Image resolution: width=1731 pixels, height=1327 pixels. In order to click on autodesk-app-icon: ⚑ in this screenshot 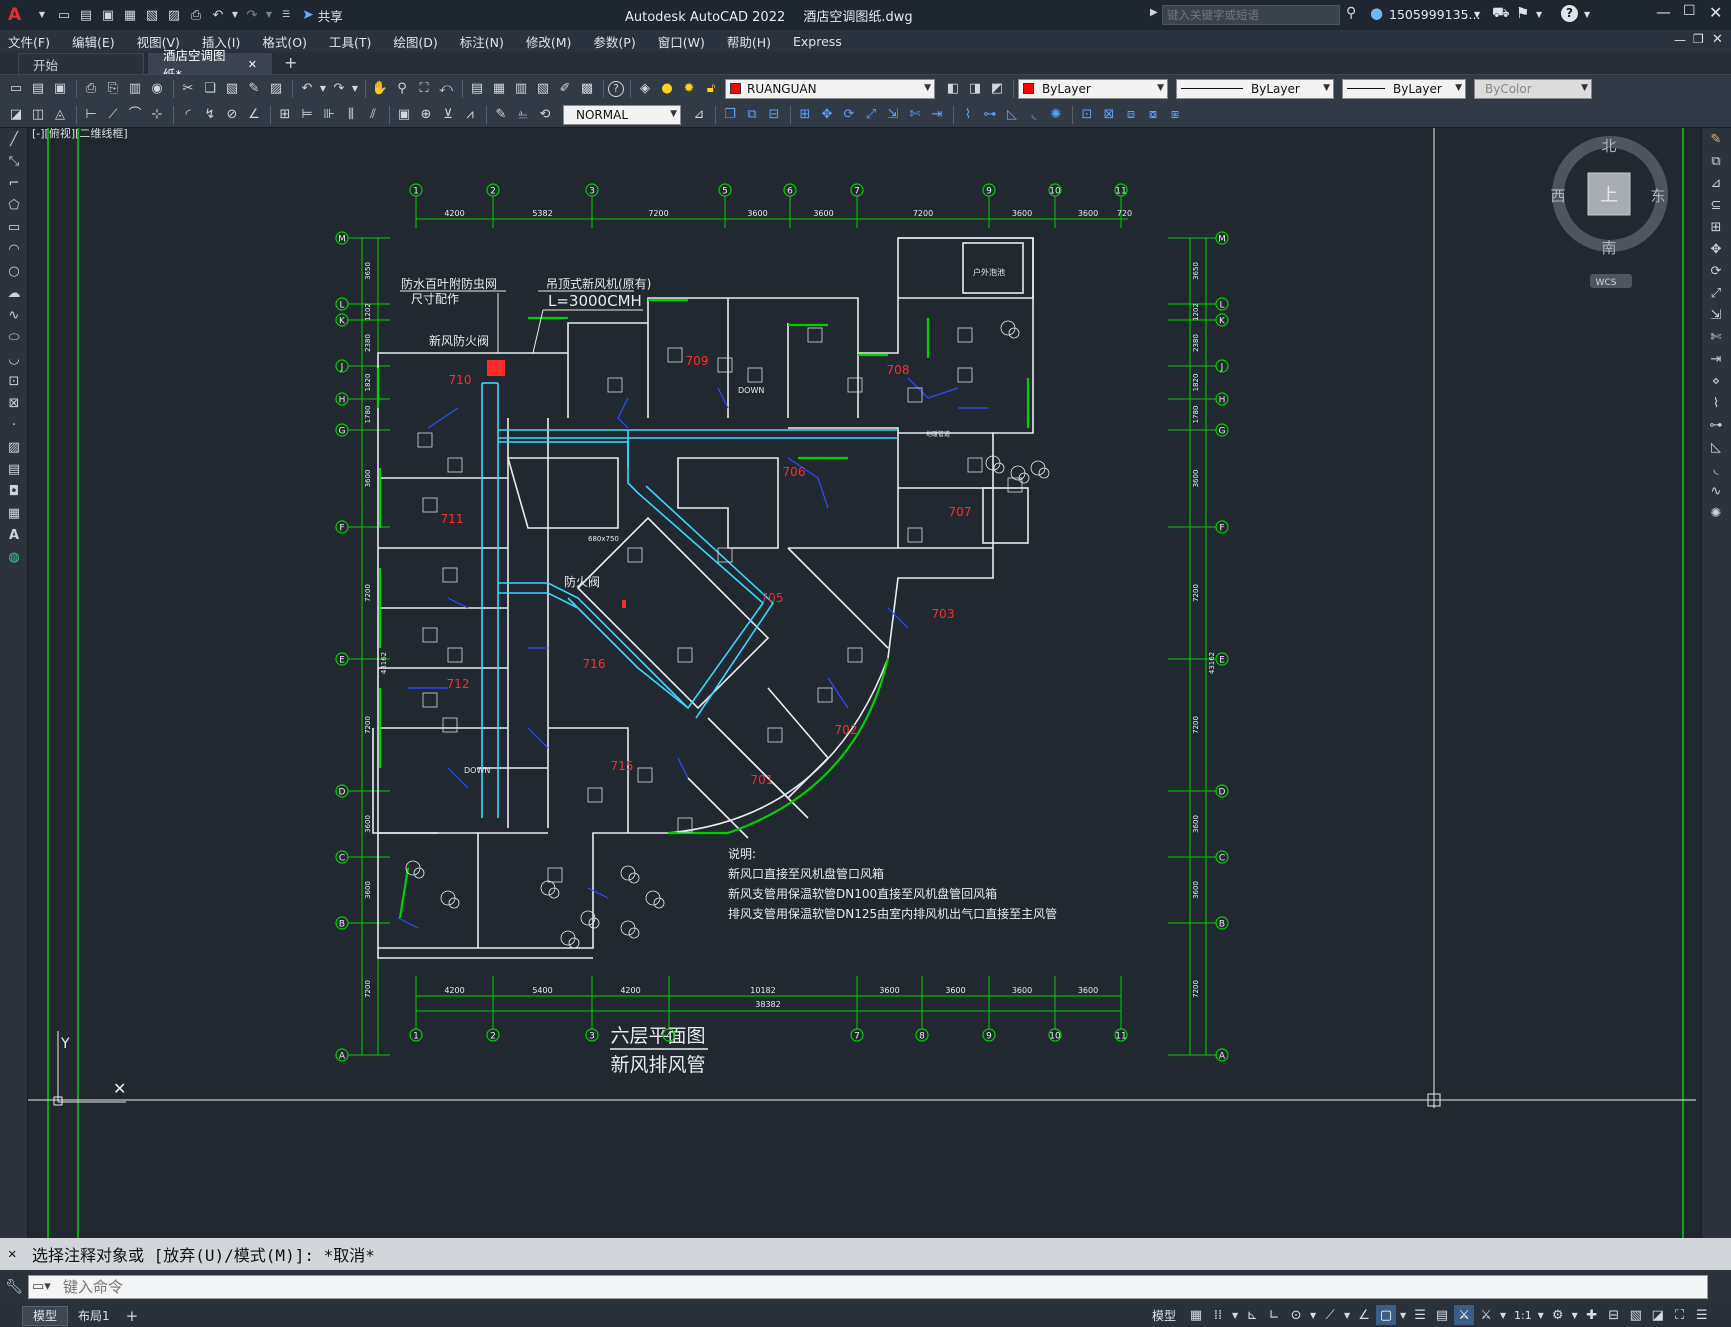, I will do `click(1522, 13)`.